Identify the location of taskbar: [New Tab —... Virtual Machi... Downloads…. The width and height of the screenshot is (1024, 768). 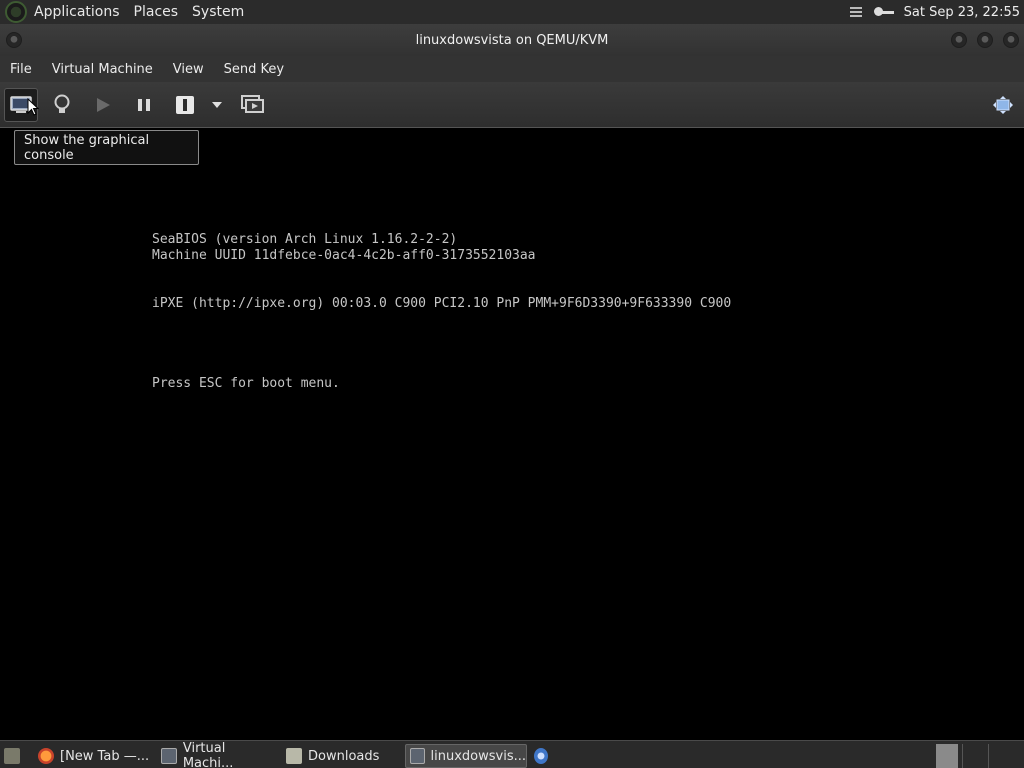
(512, 754).